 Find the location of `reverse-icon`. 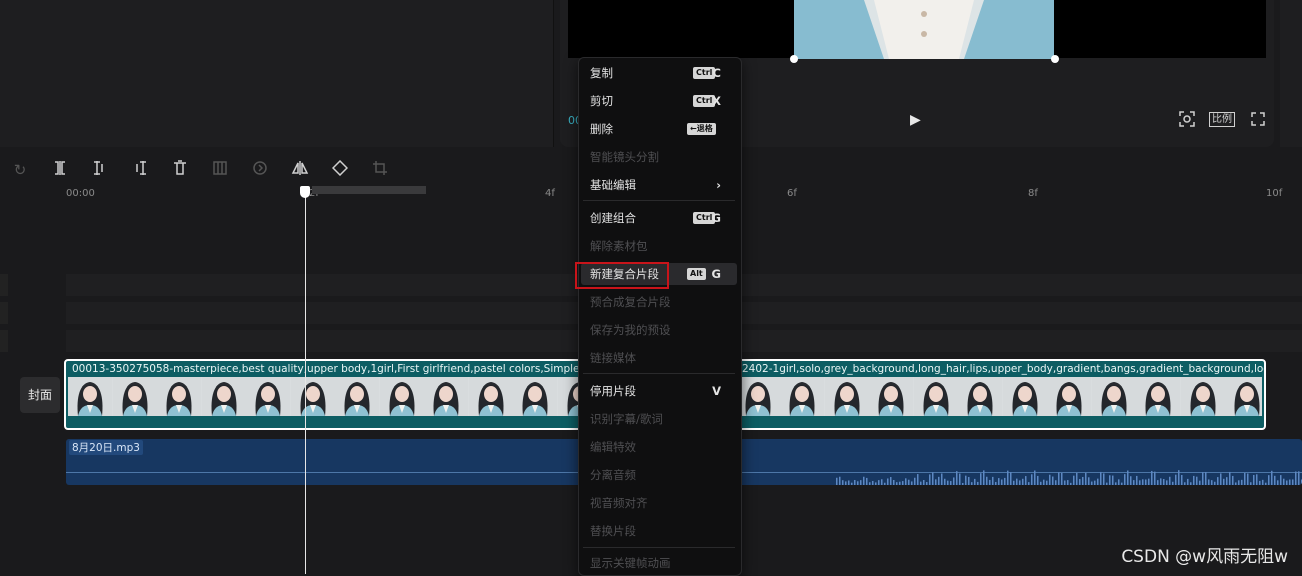

reverse-icon is located at coordinates (260, 170).